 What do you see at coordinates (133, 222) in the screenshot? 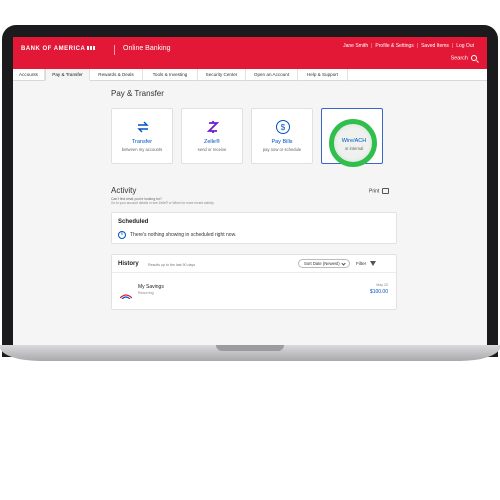
I see `scheduled-title: Scheduled` at bounding box center [133, 222].